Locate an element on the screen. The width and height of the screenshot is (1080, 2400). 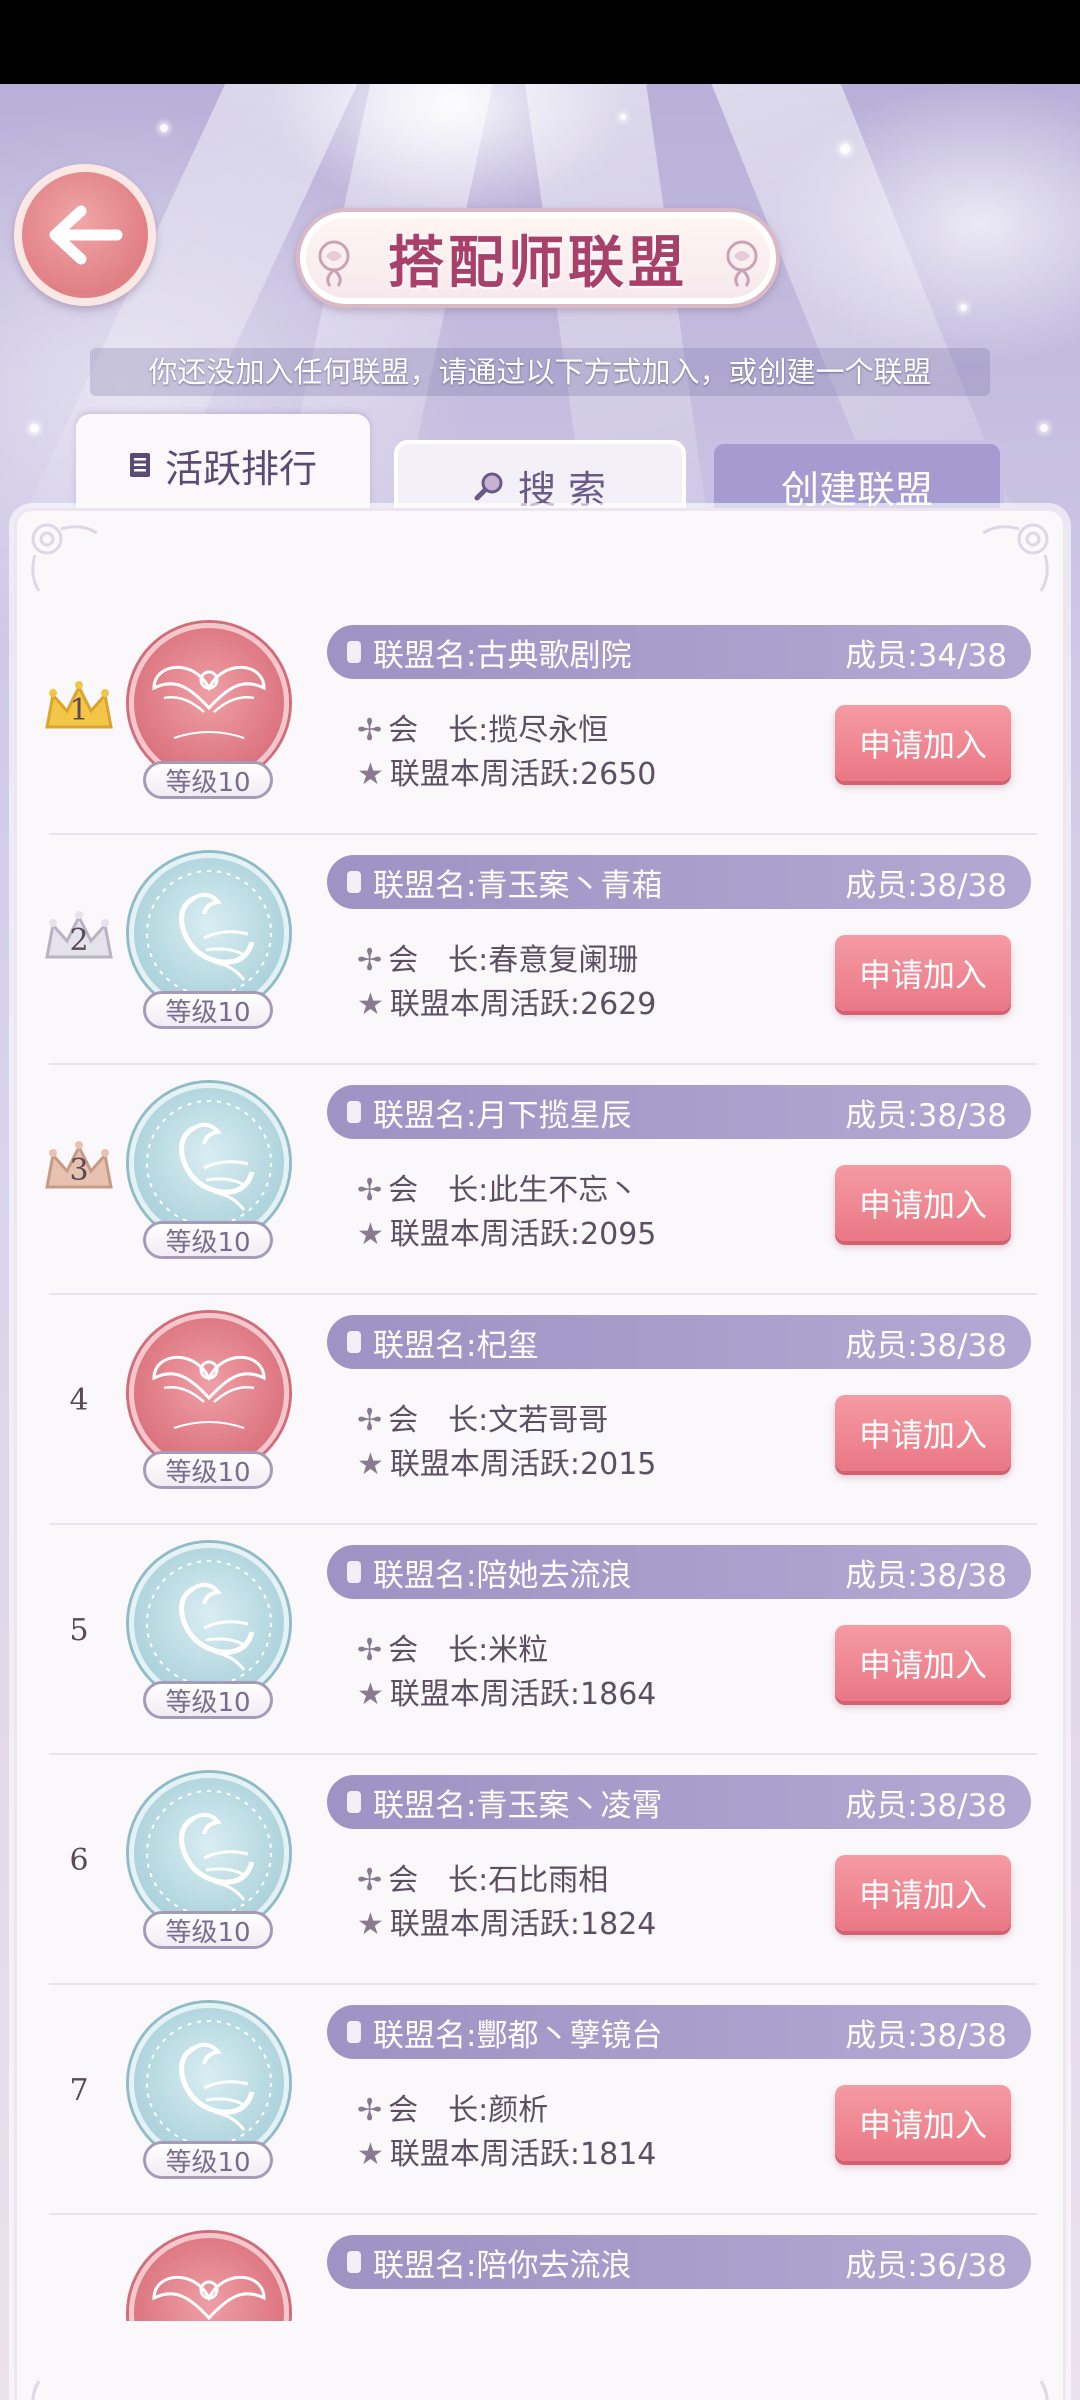
search-icon is located at coordinates (488, 486).